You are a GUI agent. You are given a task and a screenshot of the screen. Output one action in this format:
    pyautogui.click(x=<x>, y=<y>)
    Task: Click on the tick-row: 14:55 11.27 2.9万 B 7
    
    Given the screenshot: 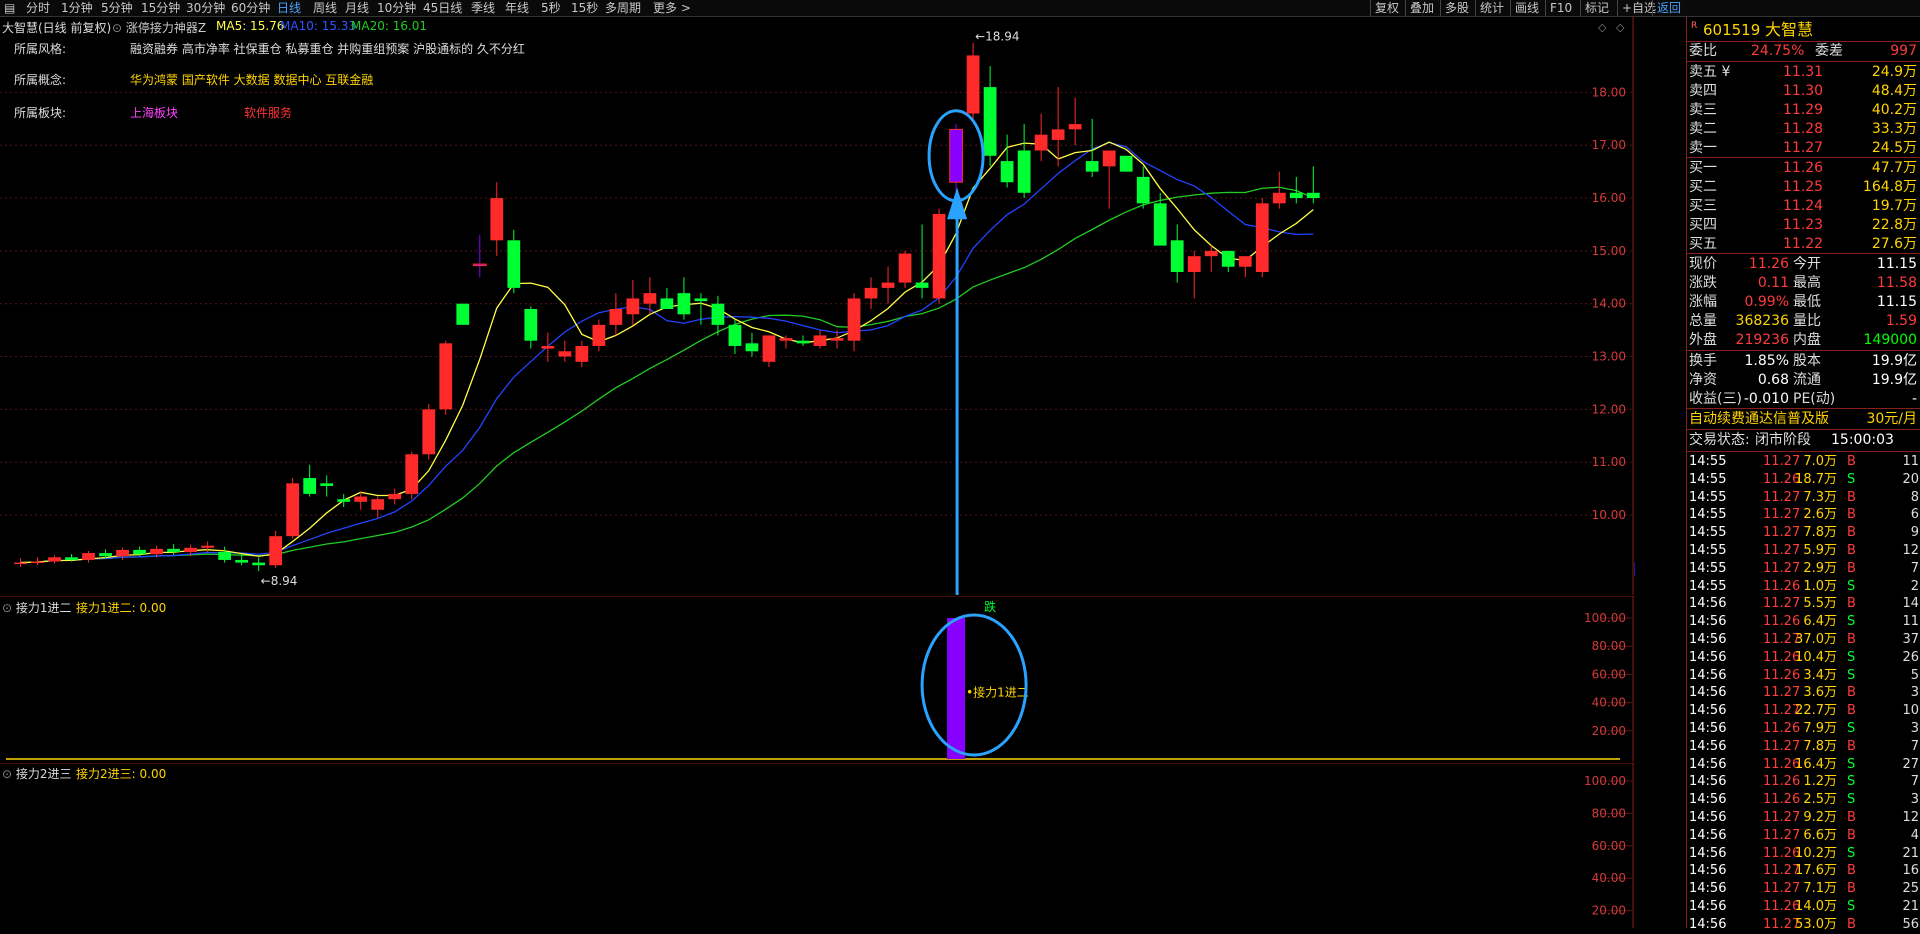 What is the action you would take?
    pyautogui.click(x=1804, y=568)
    